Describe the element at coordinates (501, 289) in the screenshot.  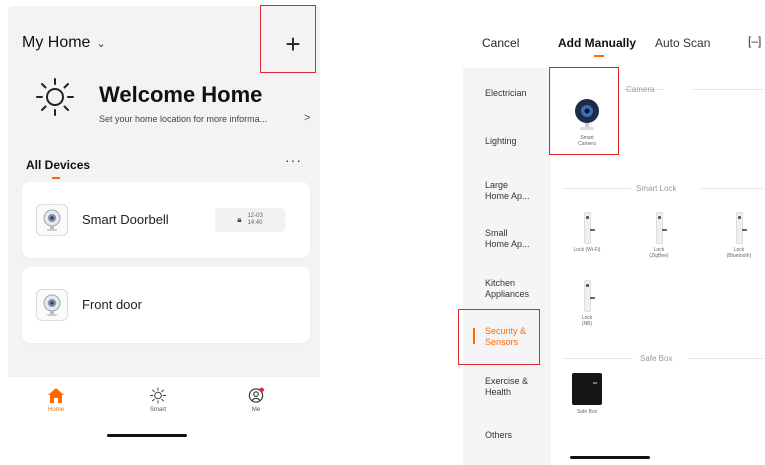
I see `category-kitchen-appliances: Kitchen Appliances` at that location.